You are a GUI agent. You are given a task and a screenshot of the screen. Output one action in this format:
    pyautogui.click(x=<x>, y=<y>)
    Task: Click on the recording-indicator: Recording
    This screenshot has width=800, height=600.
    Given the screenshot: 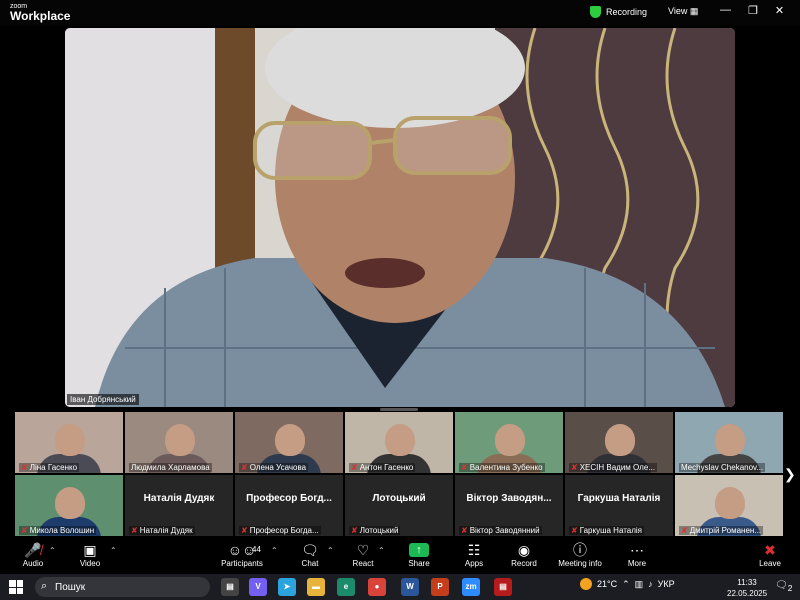 What is the action you would take?
    pyautogui.click(x=618, y=12)
    